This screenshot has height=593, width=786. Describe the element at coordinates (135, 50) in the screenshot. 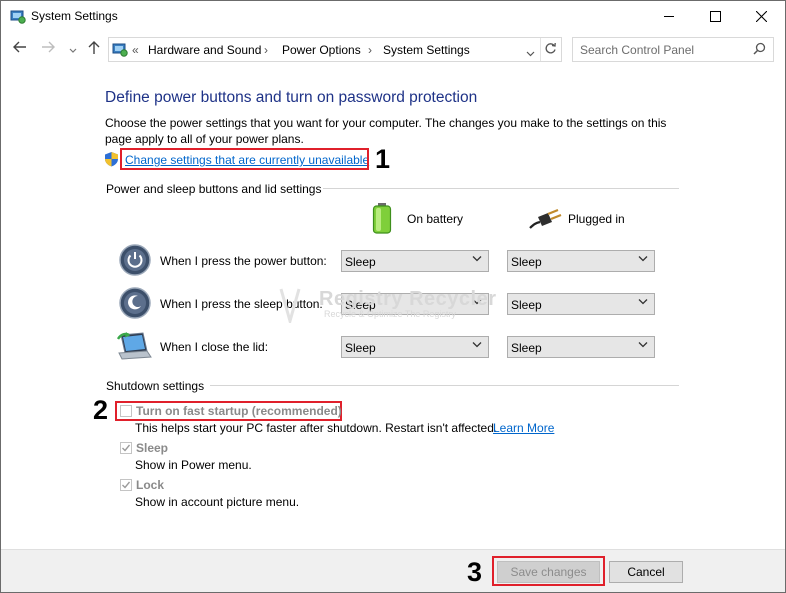

I see `breadcrumb-overflow: «` at that location.